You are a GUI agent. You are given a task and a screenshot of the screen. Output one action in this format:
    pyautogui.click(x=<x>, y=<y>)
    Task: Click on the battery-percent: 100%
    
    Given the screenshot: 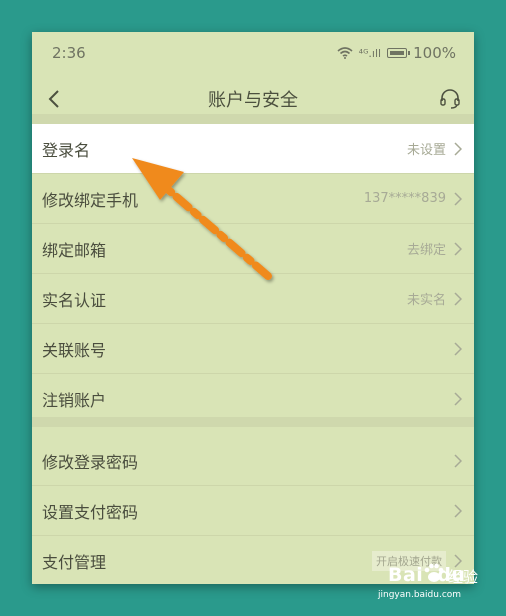 What is the action you would take?
    pyautogui.click(x=434, y=53)
    